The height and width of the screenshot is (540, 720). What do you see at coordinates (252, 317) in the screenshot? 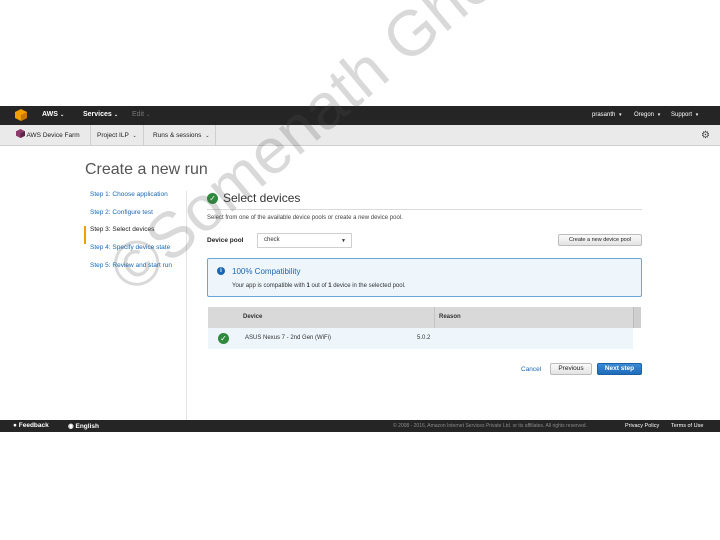
I see `column-header-device: Device` at bounding box center [252, 317].